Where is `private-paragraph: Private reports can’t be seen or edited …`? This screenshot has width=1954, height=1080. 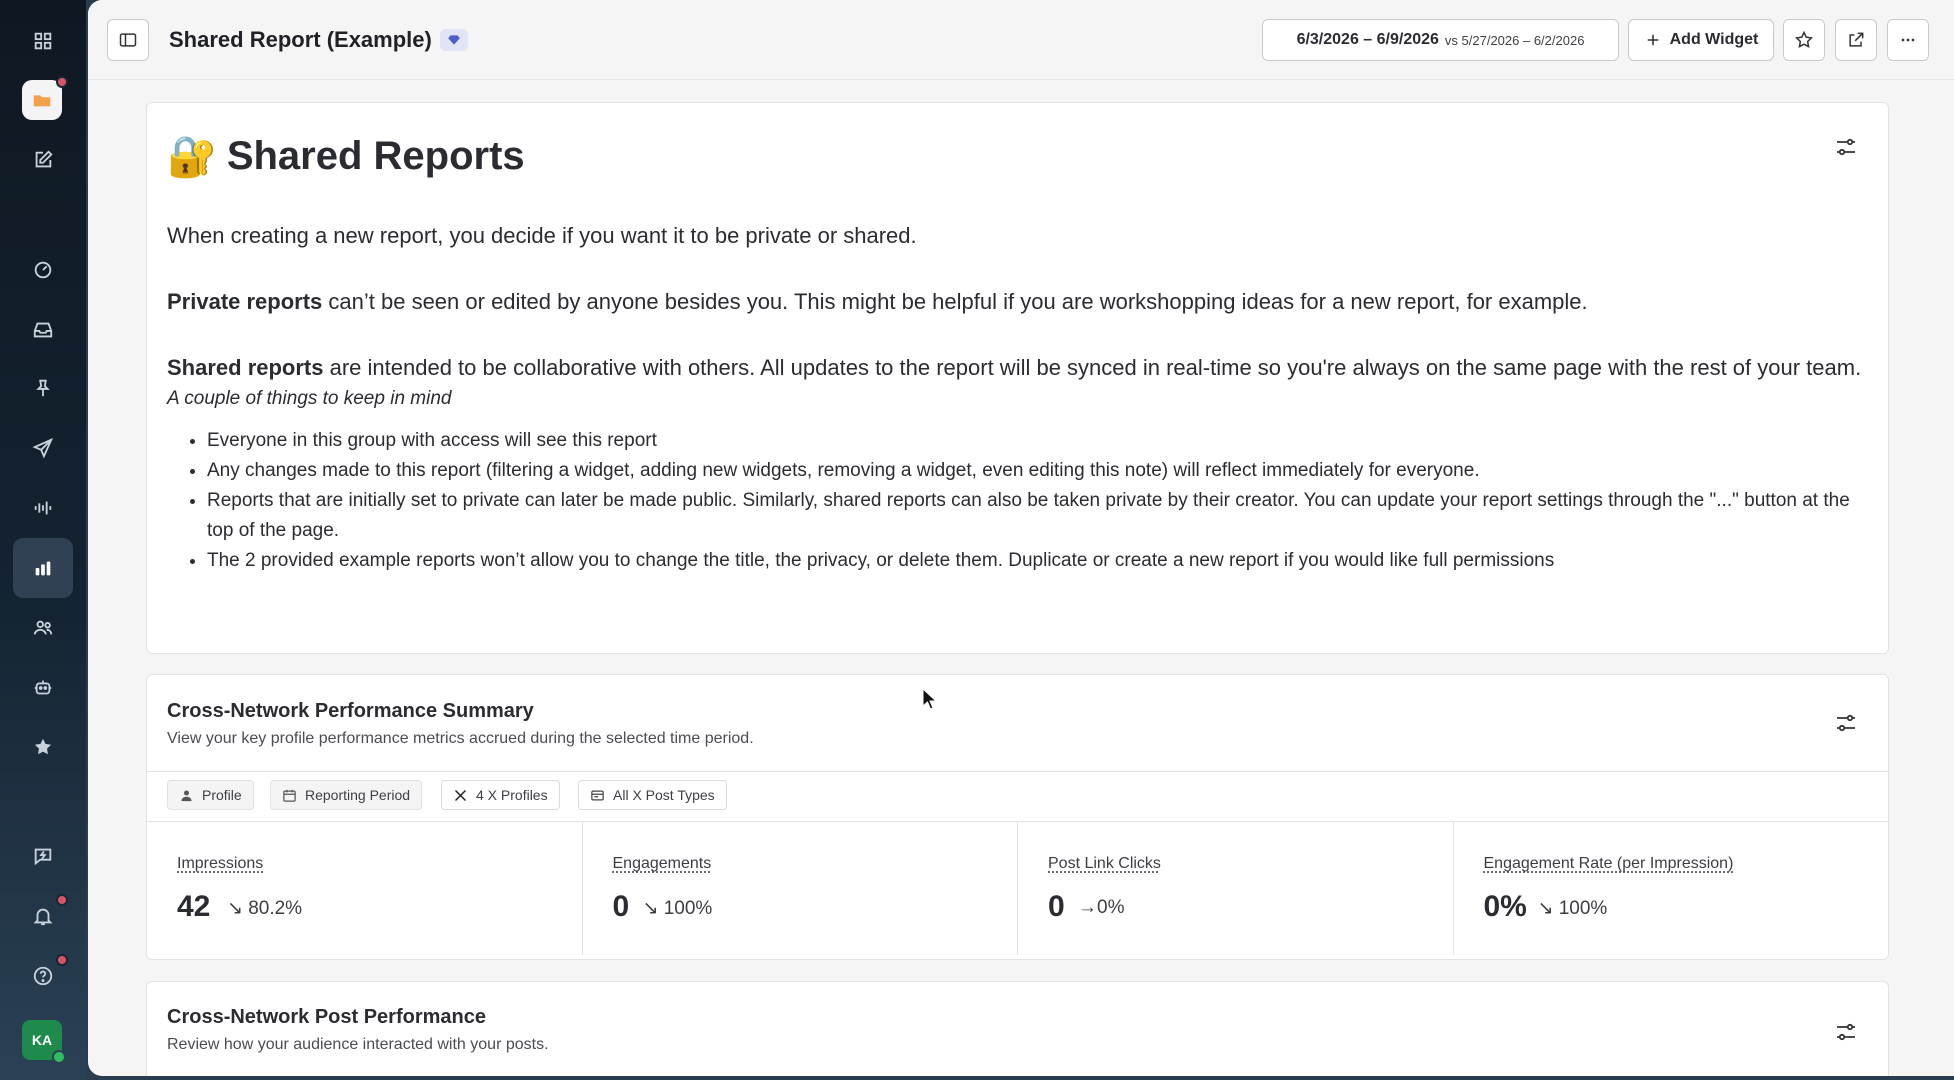 private-paragraph: Private reports can’t be seen or edited … is located at coordinates (1017, 301).